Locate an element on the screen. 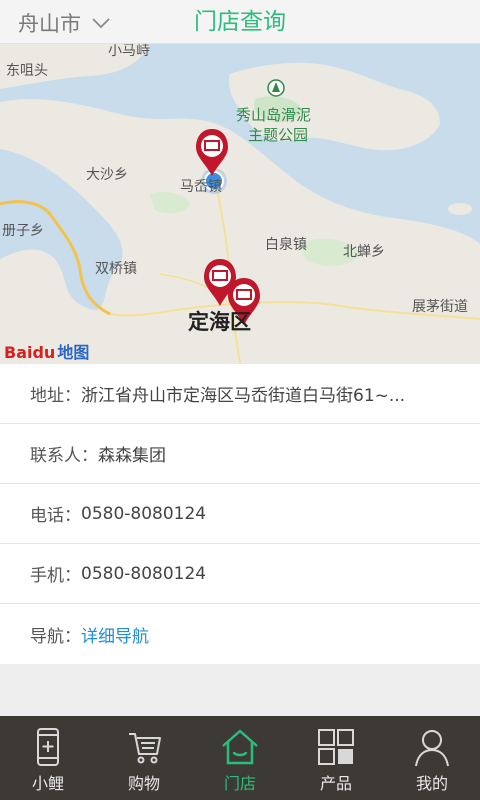 The width and height of the screenshot is (480, 800). cart-icon is located at coordinates (145, 748).